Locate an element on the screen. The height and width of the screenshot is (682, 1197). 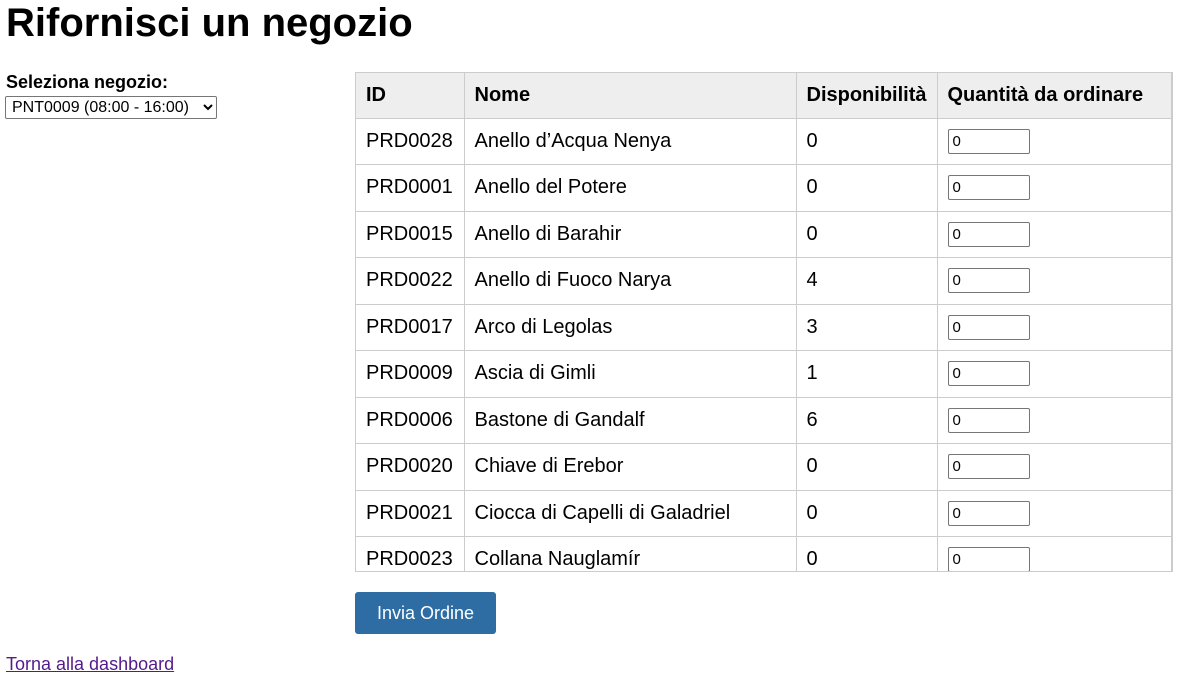
cell-id: PRD0020 is located at coordinates (410, 467).